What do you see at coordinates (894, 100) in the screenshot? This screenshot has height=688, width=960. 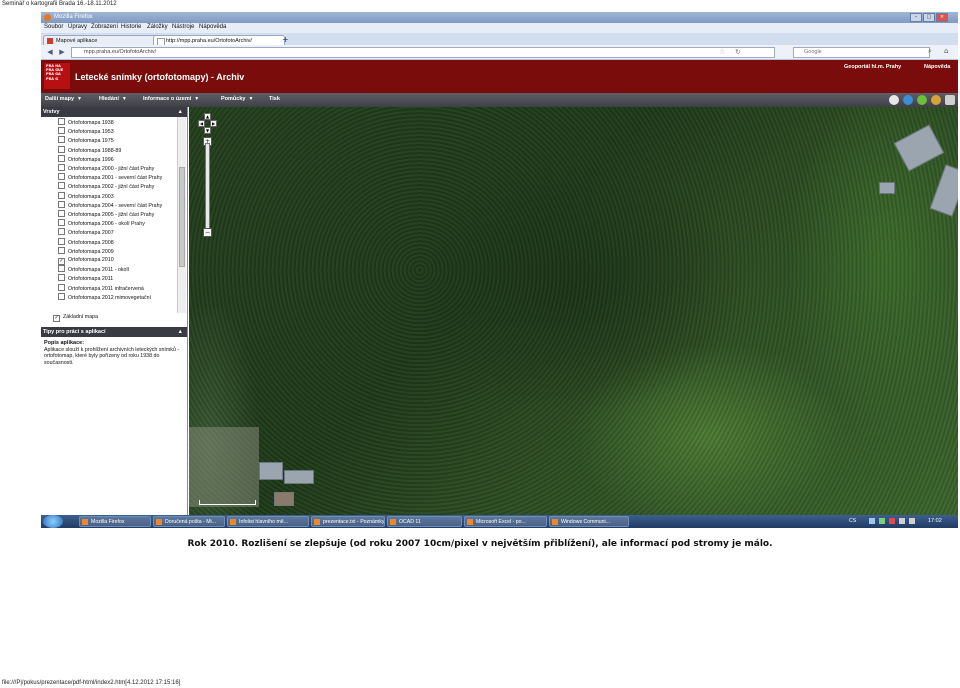 I see `pan-hand-icon` at bounding box center [894, 100].